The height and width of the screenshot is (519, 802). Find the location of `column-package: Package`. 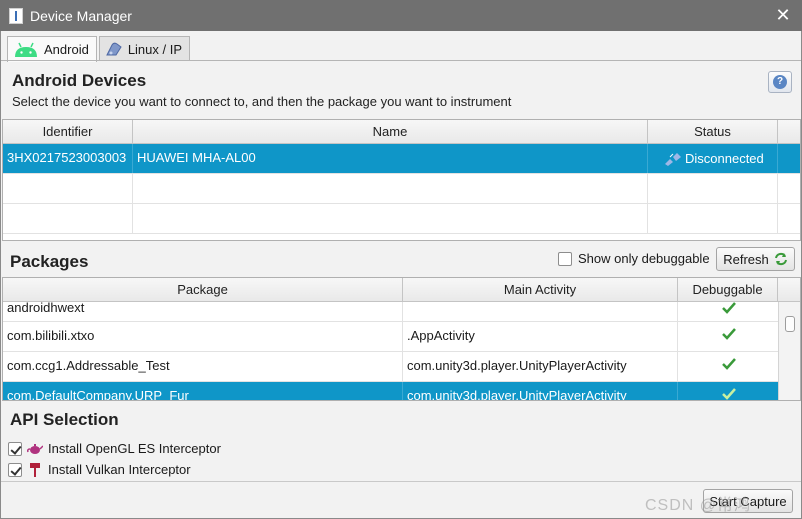

column-package: Package is located at coordinates (203, 290).